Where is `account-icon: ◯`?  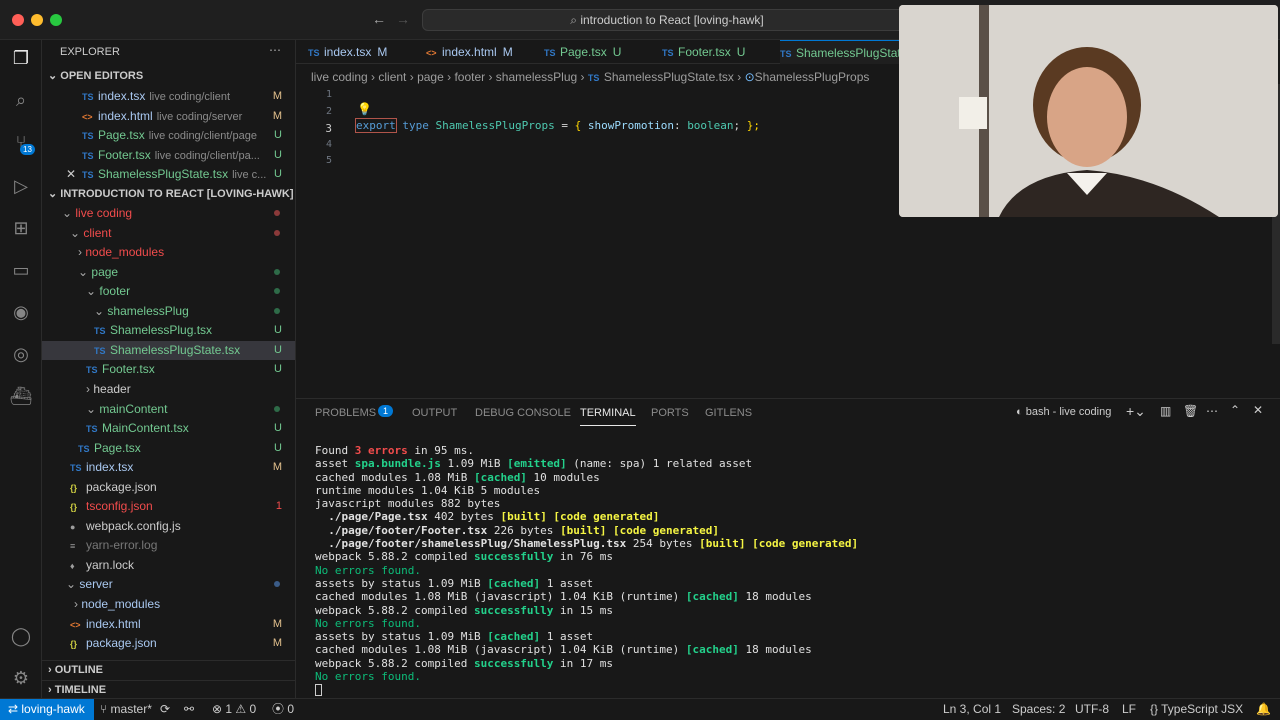
account-icon: ◯ is located at coordinates (21, 636).